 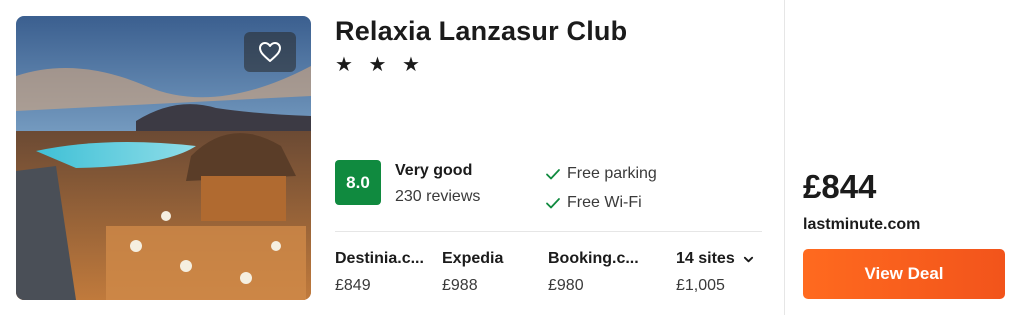 I want to click on site-name: Expedia, so click(x=473, y=258).